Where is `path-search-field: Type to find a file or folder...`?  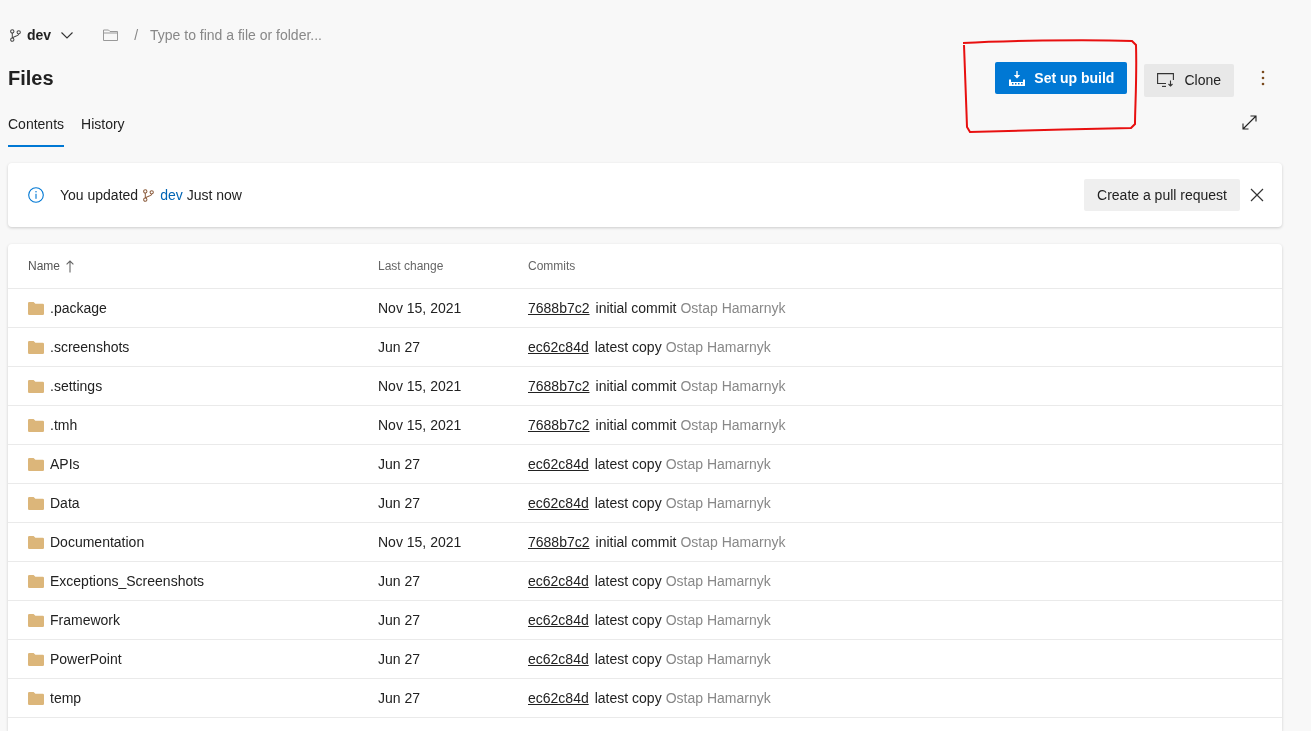 path-search-field: Type to find a file or folder... is located at coordinates (280, 35).